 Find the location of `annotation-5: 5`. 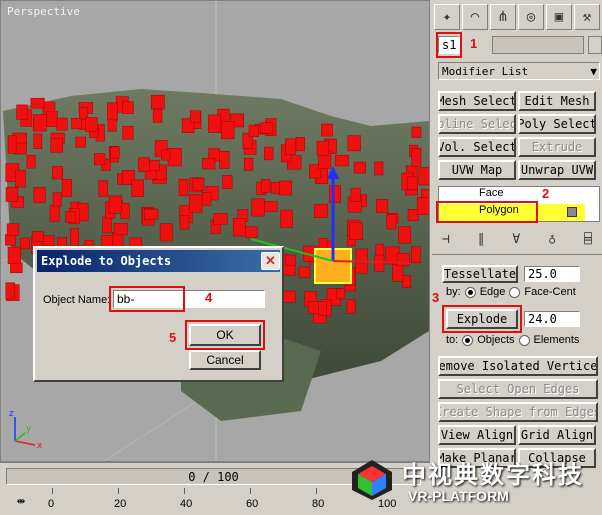

annotation-5: 5 is located at coordinates (173, 337).